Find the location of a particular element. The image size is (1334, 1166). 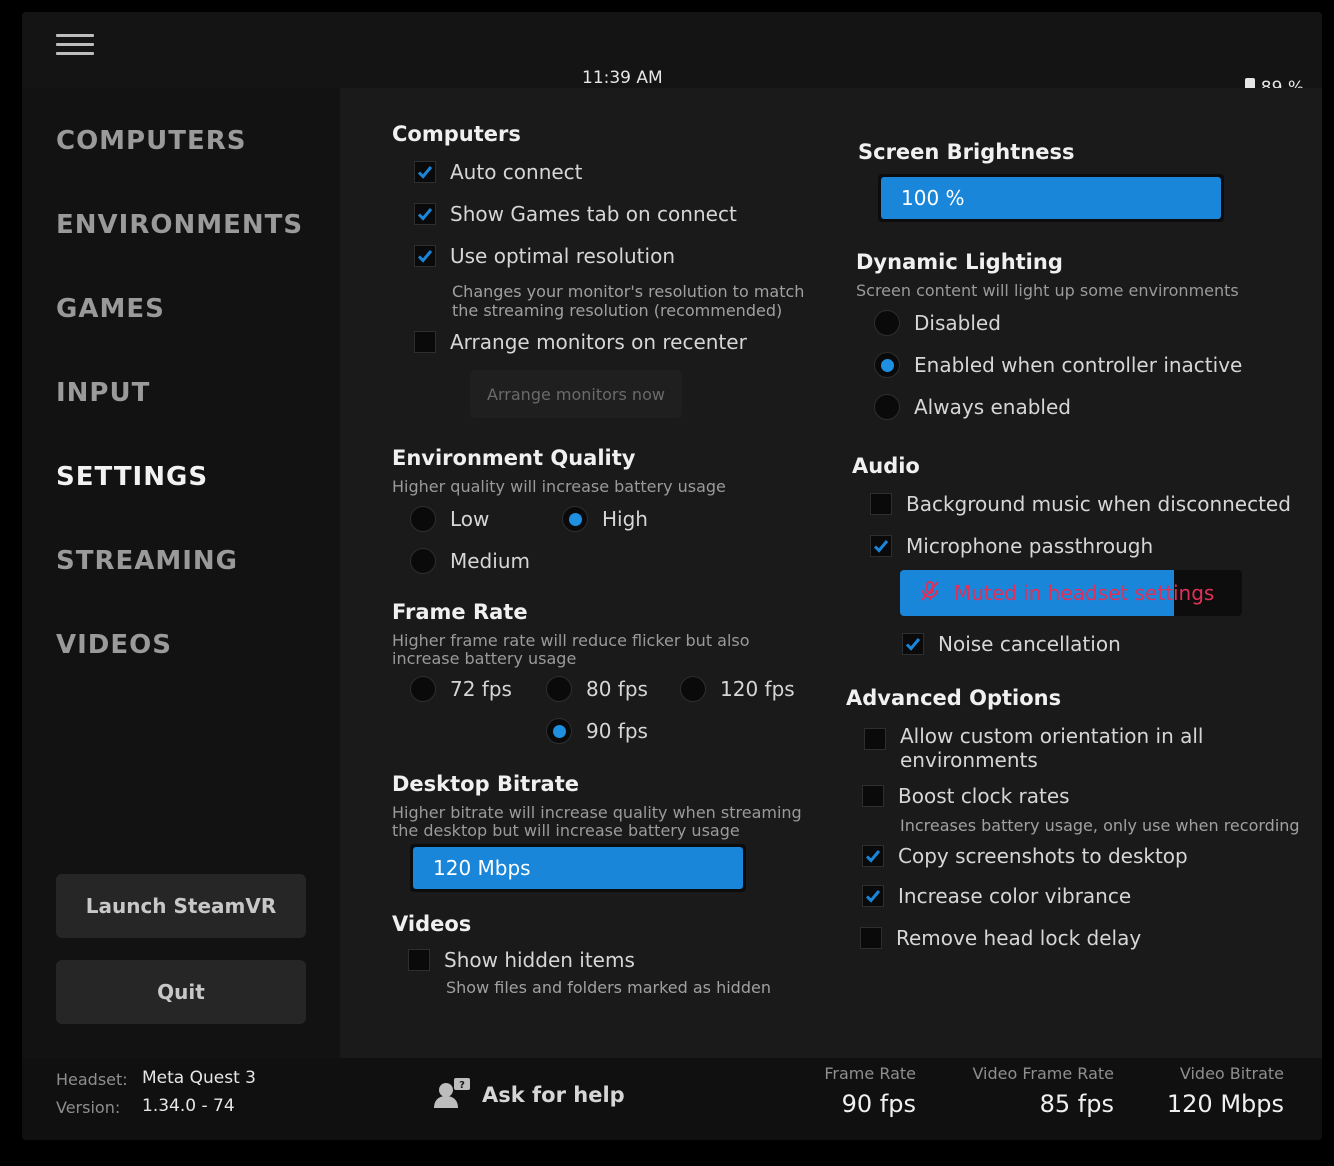

mic-muted-label: Muted in headset settings is located at coordinates (1084, 593).